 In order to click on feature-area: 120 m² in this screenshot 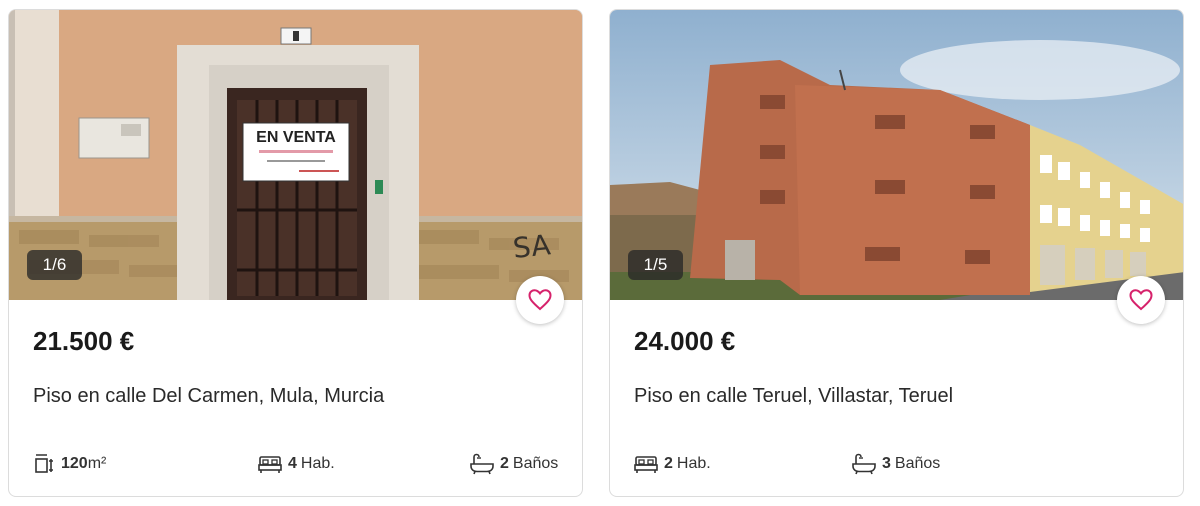, I will do `click(69, 464)`.